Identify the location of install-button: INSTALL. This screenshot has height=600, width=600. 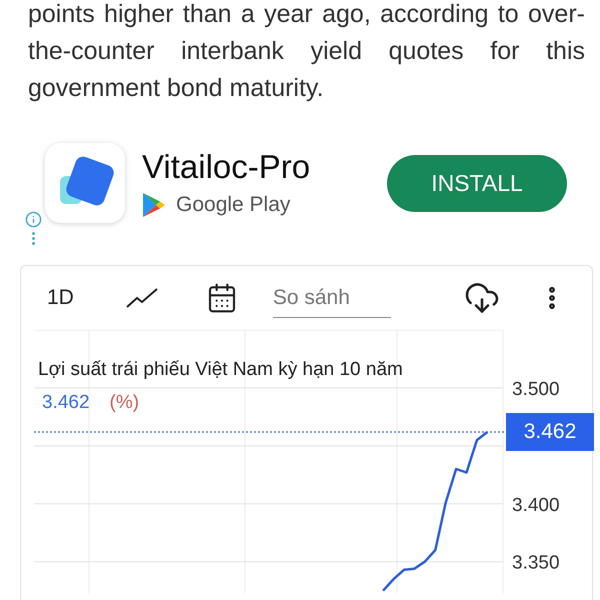
(477, 183).